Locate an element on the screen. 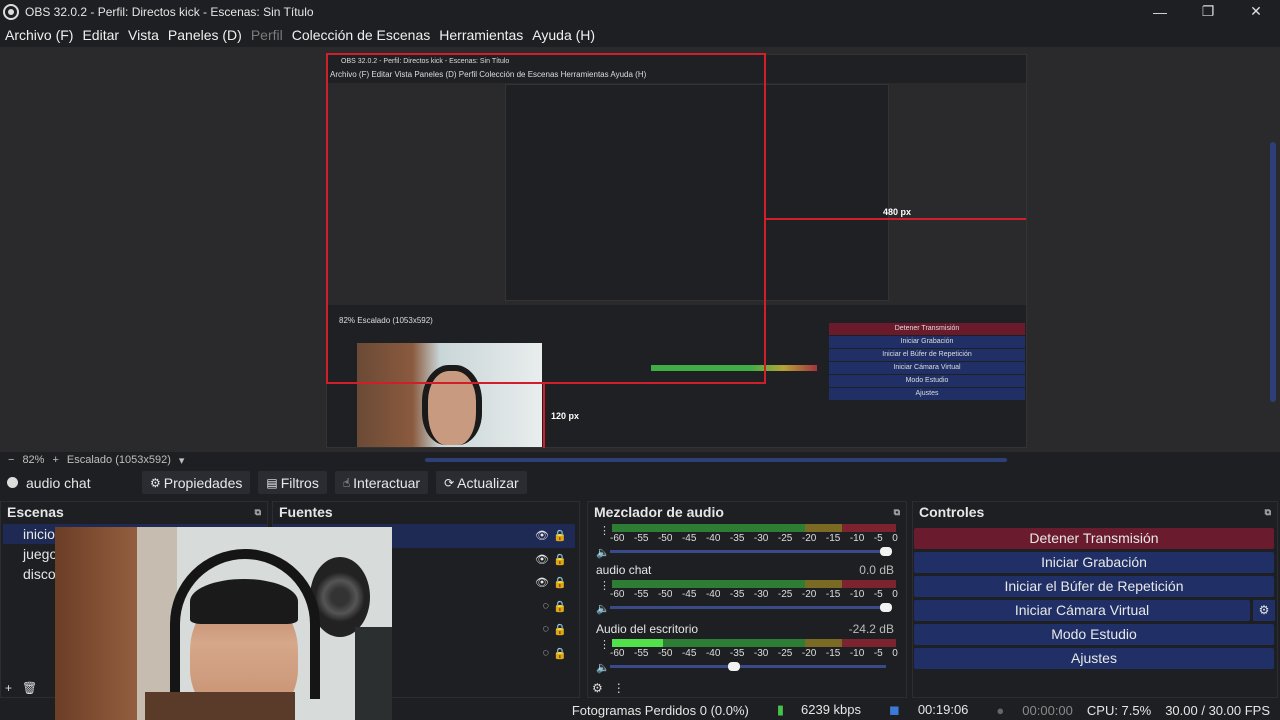 The height and width of the screenshot is (720, 1280). bitrate-status: ▮ 6239 kbps is located at coordinates (812, 710).